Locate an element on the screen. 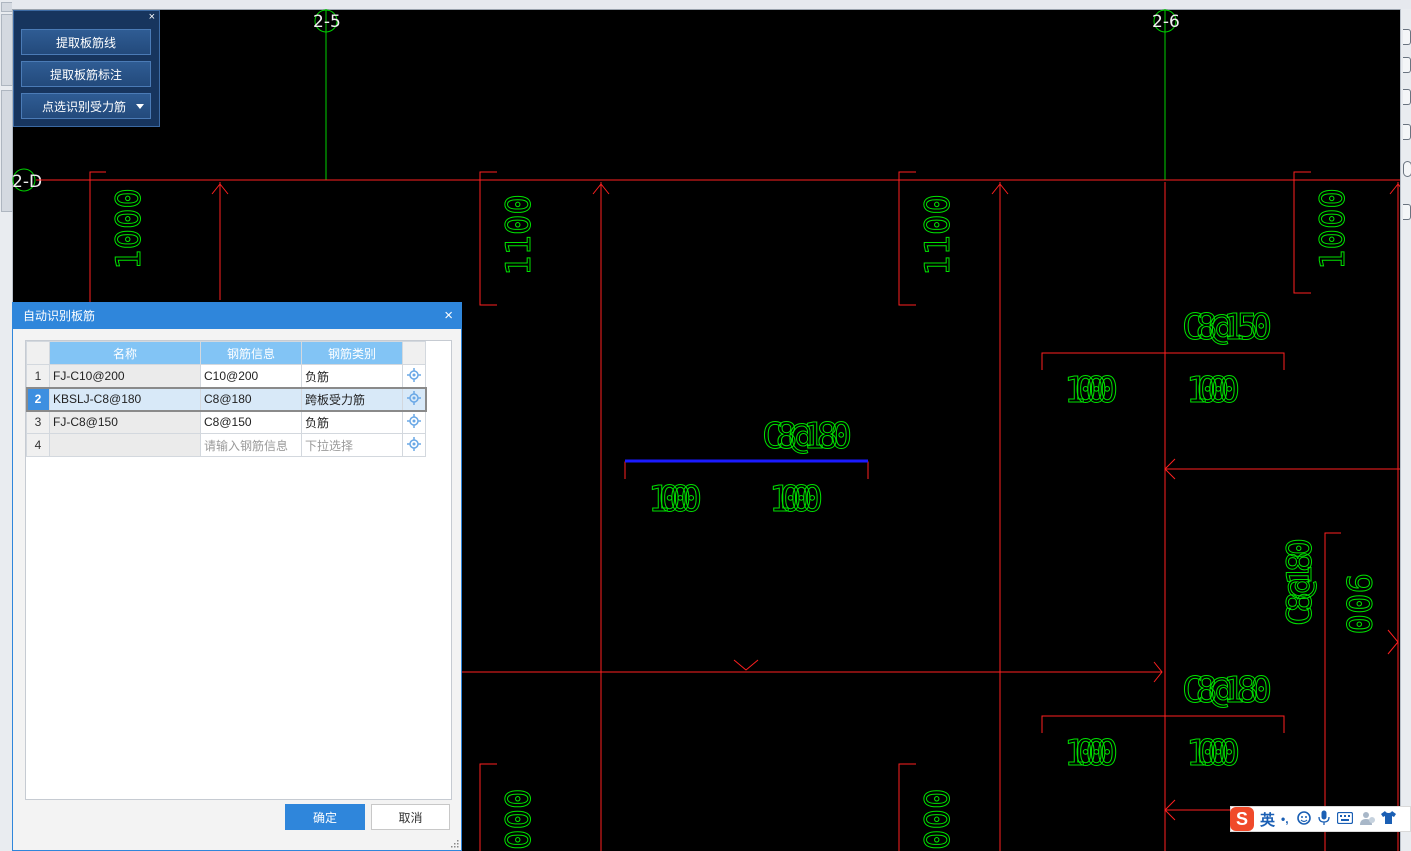 This screenshot has height=851, width=1411. cancel-button: 取消 is located at coordinates (410, 817).